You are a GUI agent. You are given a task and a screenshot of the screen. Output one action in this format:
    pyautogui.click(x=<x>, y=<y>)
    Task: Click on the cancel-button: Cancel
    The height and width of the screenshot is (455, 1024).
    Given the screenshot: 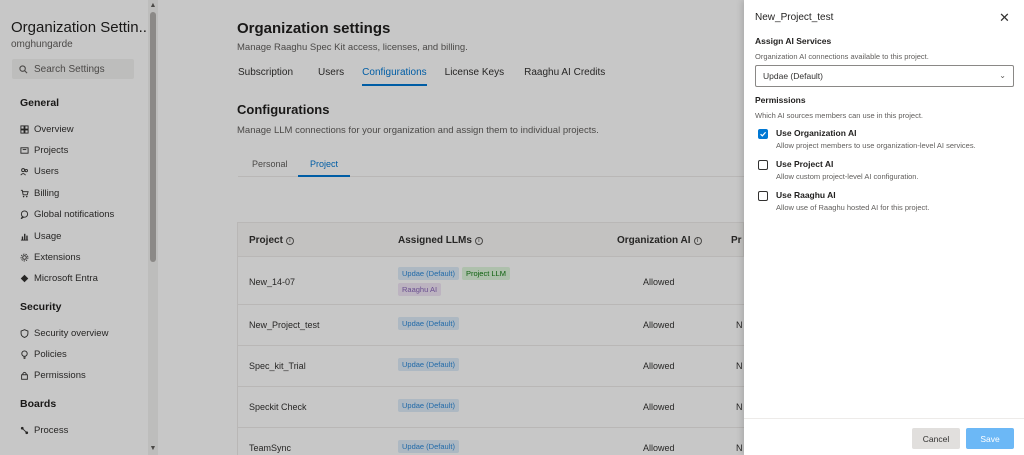 What is the action you would take?
    pyautogui.click(x=936, y=438)
    